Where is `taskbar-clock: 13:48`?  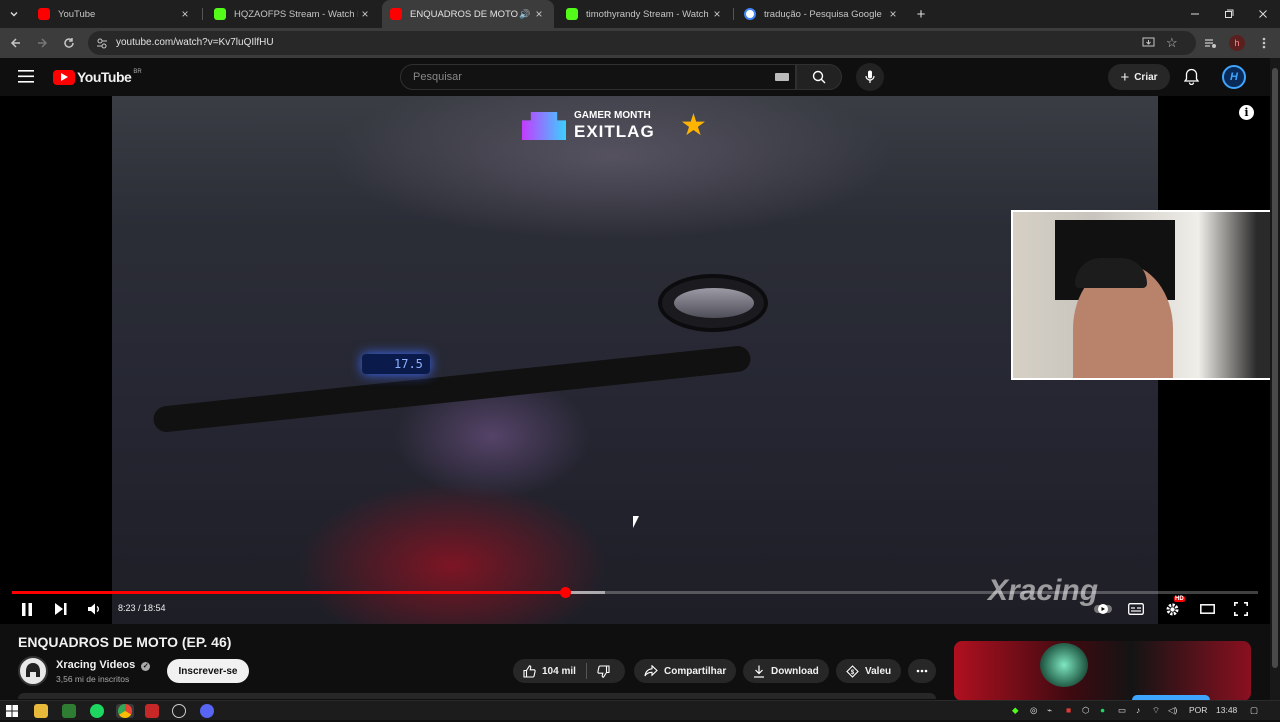 taskbar-clock: 13:48 is located at coordinates (1226, 710).